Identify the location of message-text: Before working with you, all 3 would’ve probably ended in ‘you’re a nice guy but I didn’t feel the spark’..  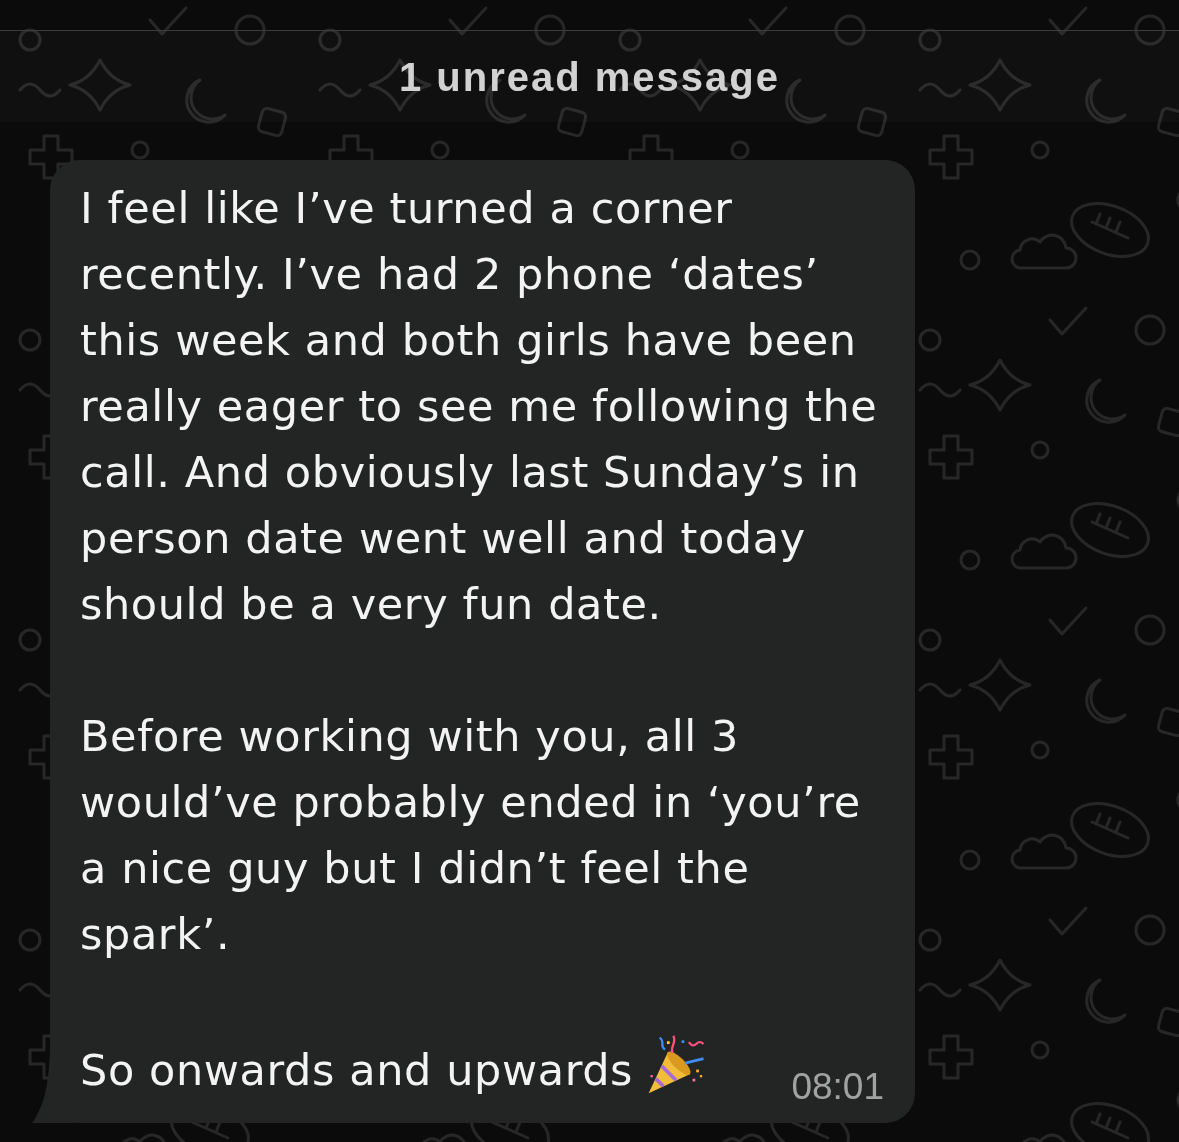
(471, 835).